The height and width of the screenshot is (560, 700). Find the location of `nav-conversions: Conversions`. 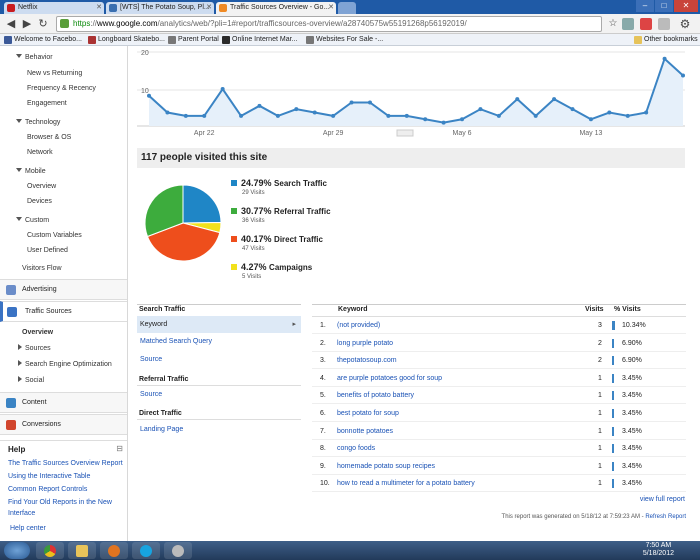

nav-conversions: Conversions is located at coordinates (63, 424).